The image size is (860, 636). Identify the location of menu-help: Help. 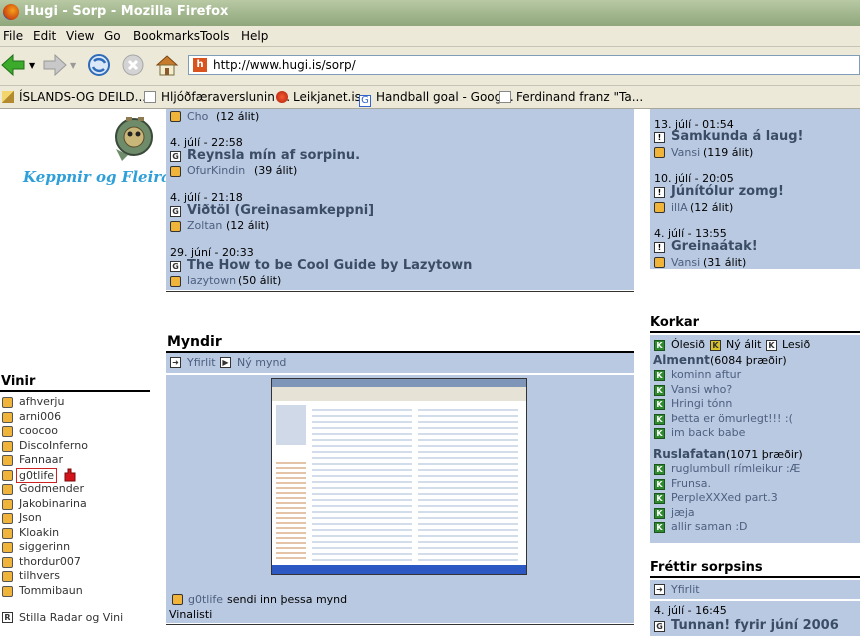
(254, 36).